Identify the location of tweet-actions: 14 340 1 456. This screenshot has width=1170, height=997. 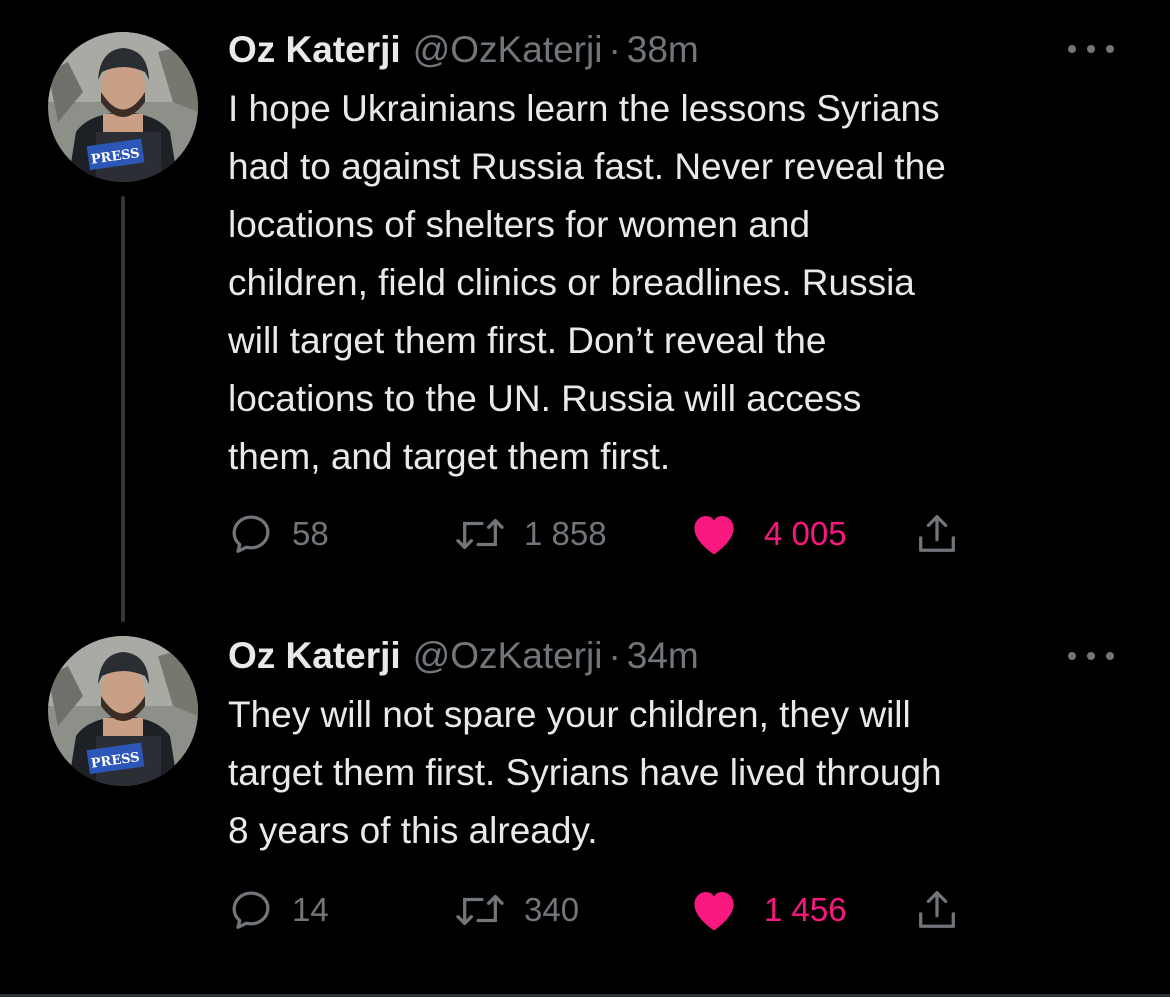
(608, 910).